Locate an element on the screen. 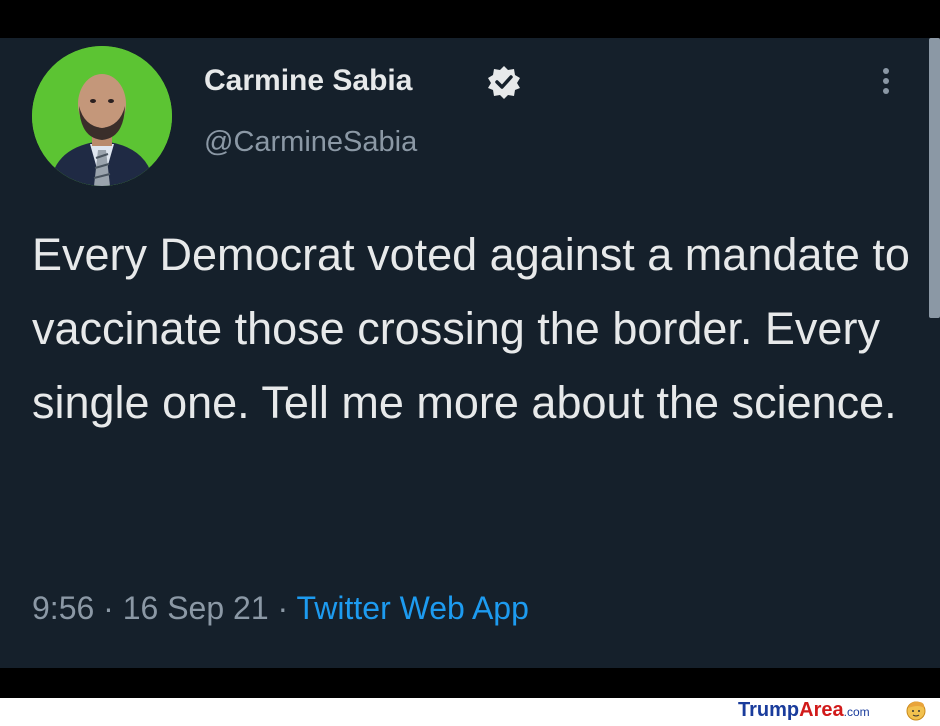 Image resolution: width=940 pixels, height=726 pixels. tweet-time: 9:56 is located at coordinates (63, 608).